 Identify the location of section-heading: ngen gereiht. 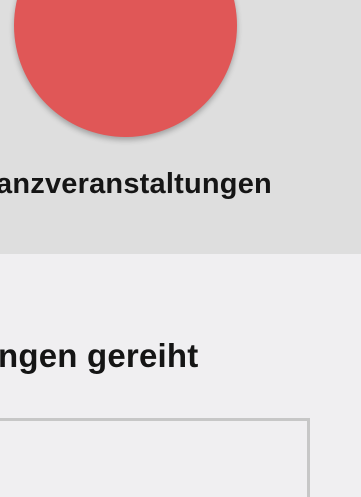
(99, 355).